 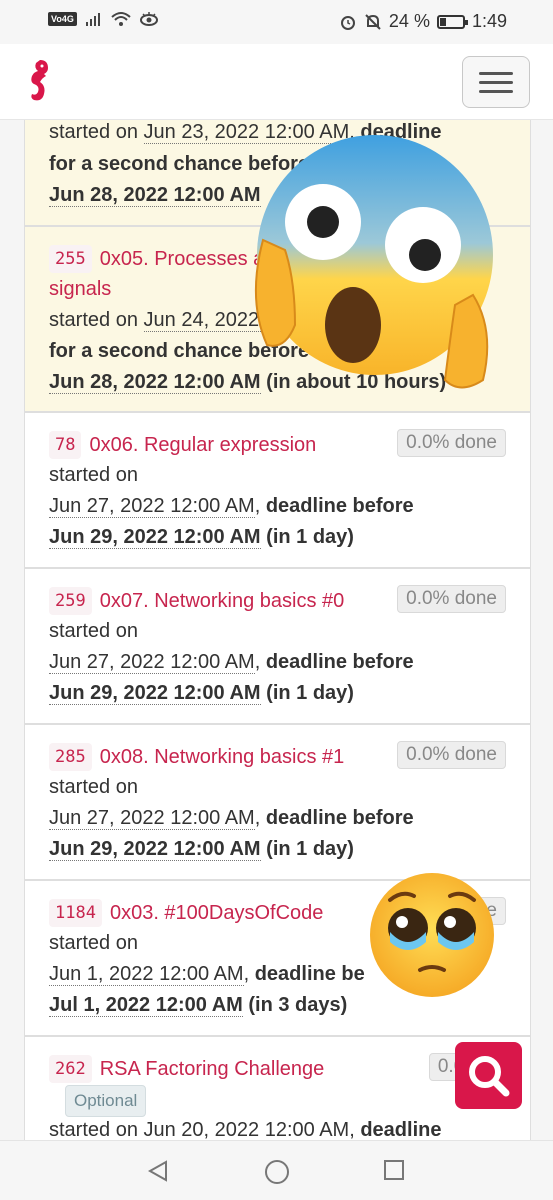 I want to click on project-id: 78, so click(x=65, y=445).